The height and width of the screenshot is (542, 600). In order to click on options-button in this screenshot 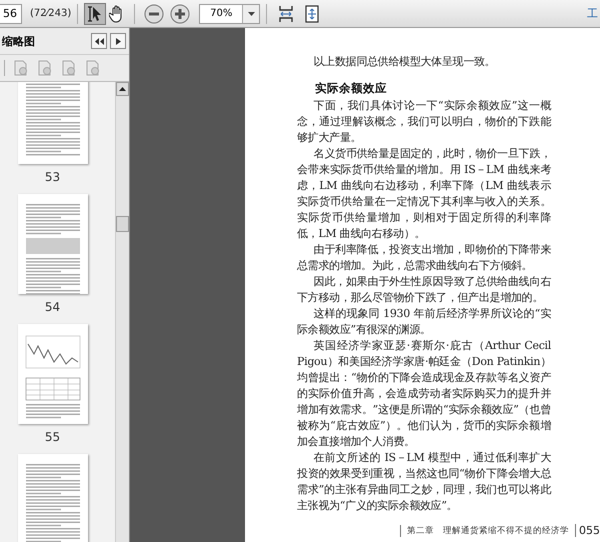, I will do `click(118, 41)`.